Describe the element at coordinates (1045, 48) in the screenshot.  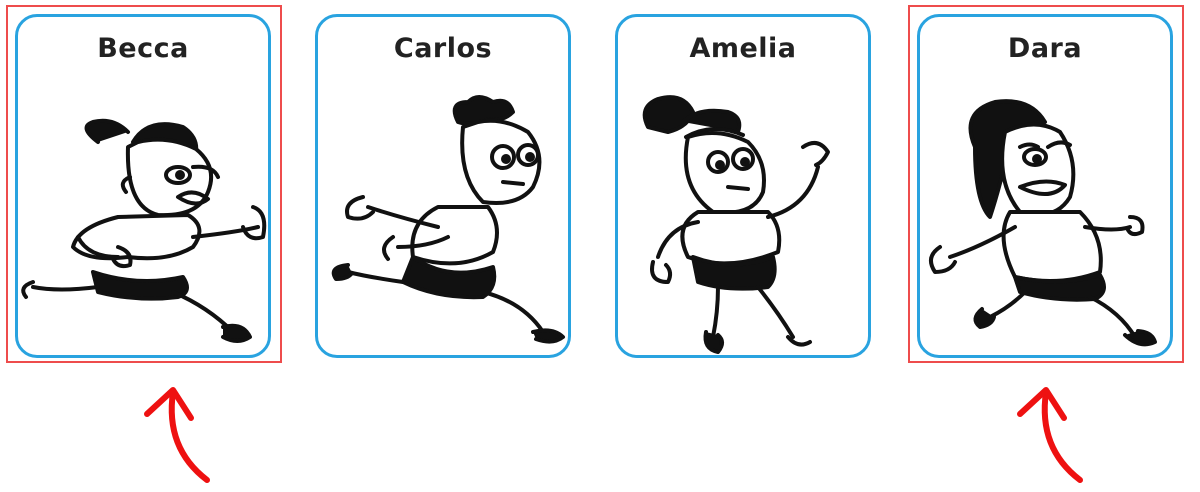
I see `card-name-dara: Dara` at that location.